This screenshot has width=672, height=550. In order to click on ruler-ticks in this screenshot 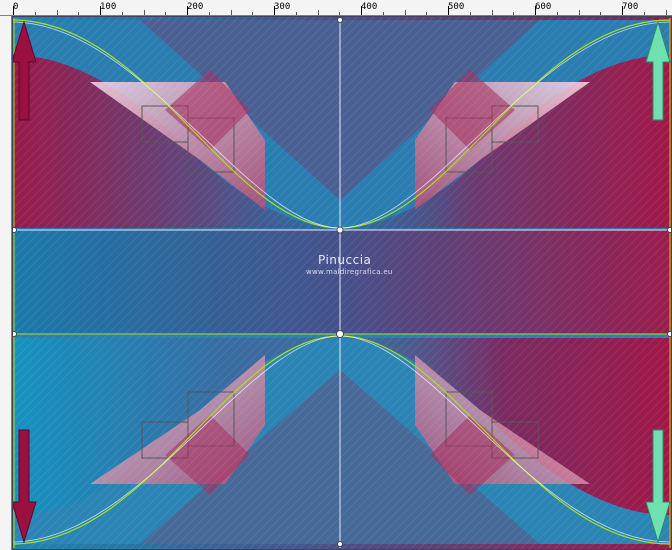, I will do `click(340, 10)`.